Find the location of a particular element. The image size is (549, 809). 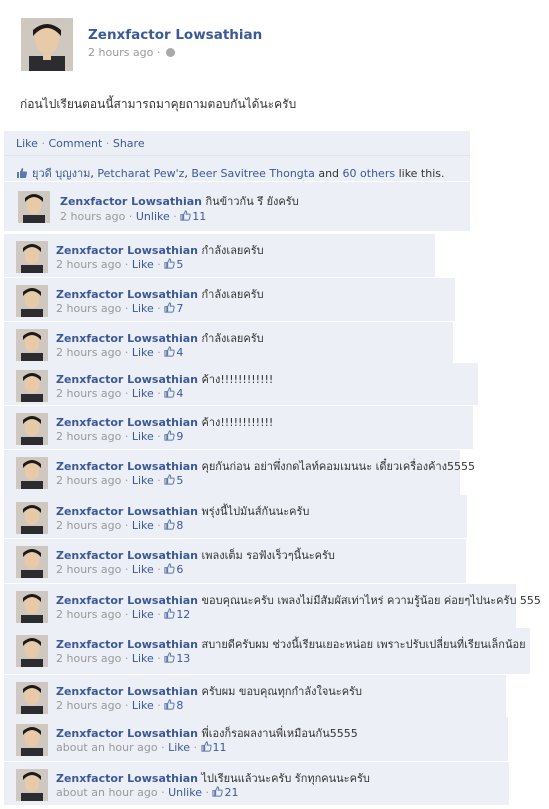

post-actions-bar: Like · Comment · Share is located at coordinates (237, 143).